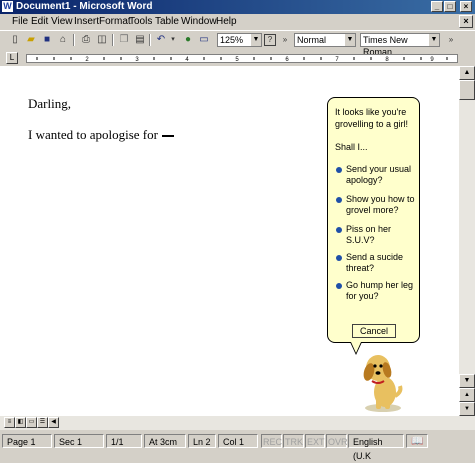  Describe the element at coordinates (467, 395) in the screenshot. I see `previous-page-button: ▲` at that location.